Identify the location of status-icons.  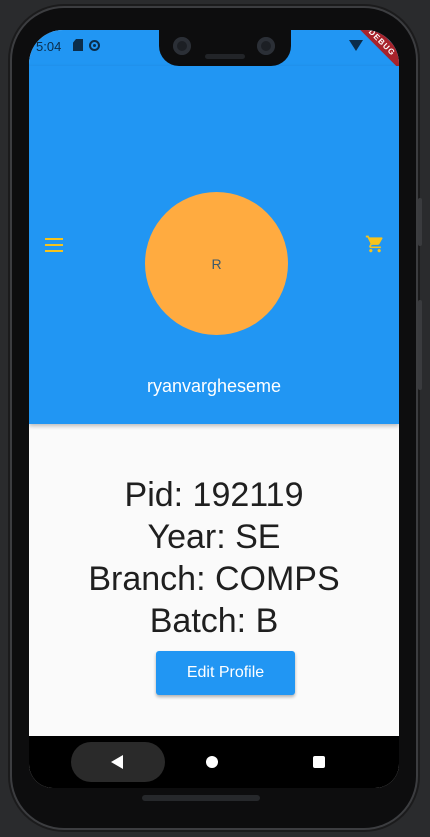
(86, 45).